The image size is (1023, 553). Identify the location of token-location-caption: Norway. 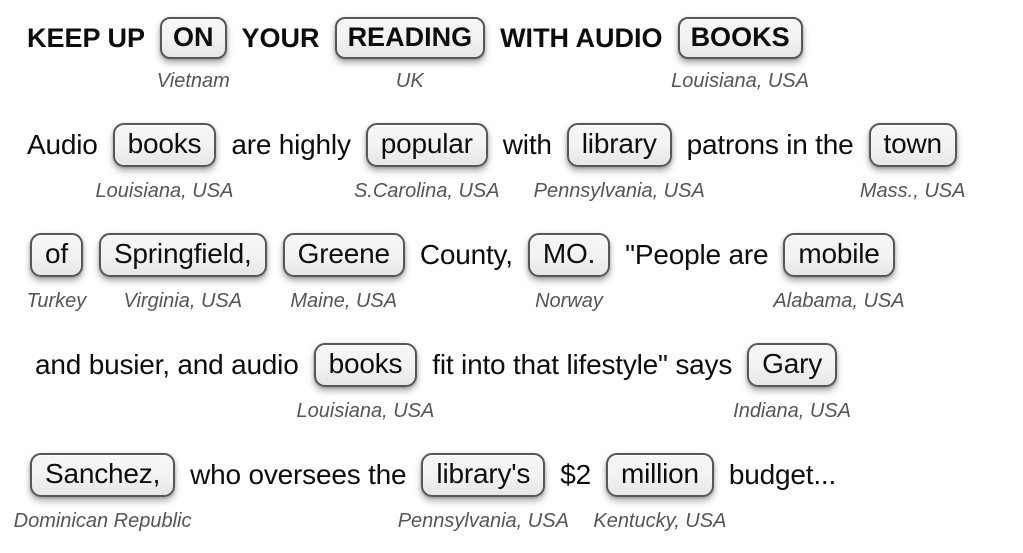
(569, 301).